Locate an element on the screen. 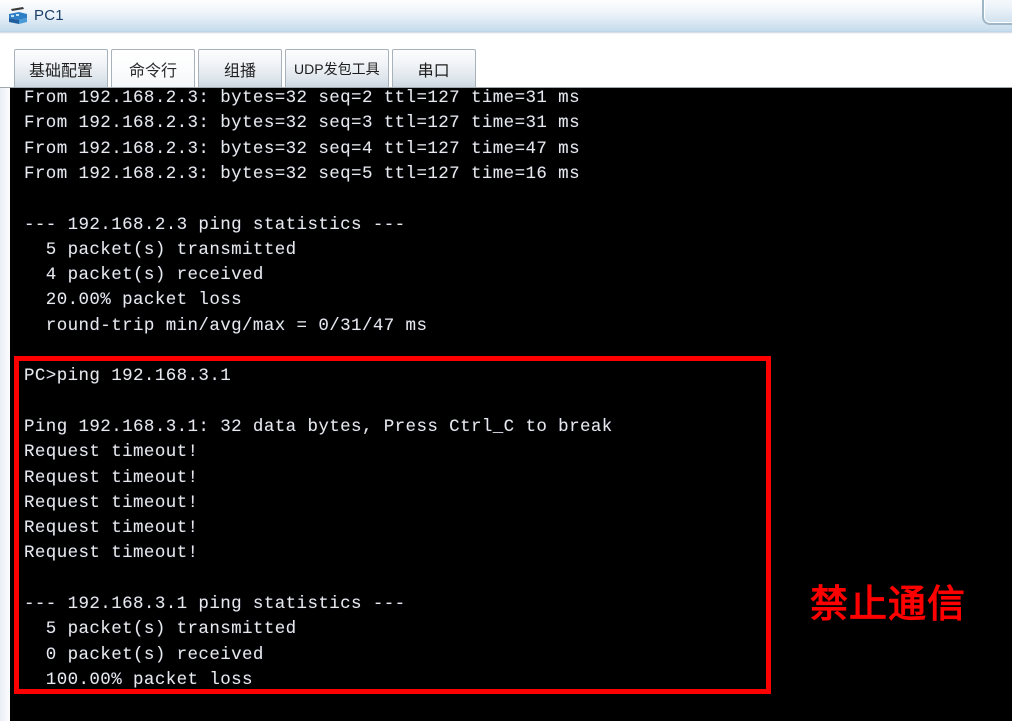 This screenshot has width=1012, height=721. terminal-line: 20.00% packet loss is located at coordinates (133, 300).